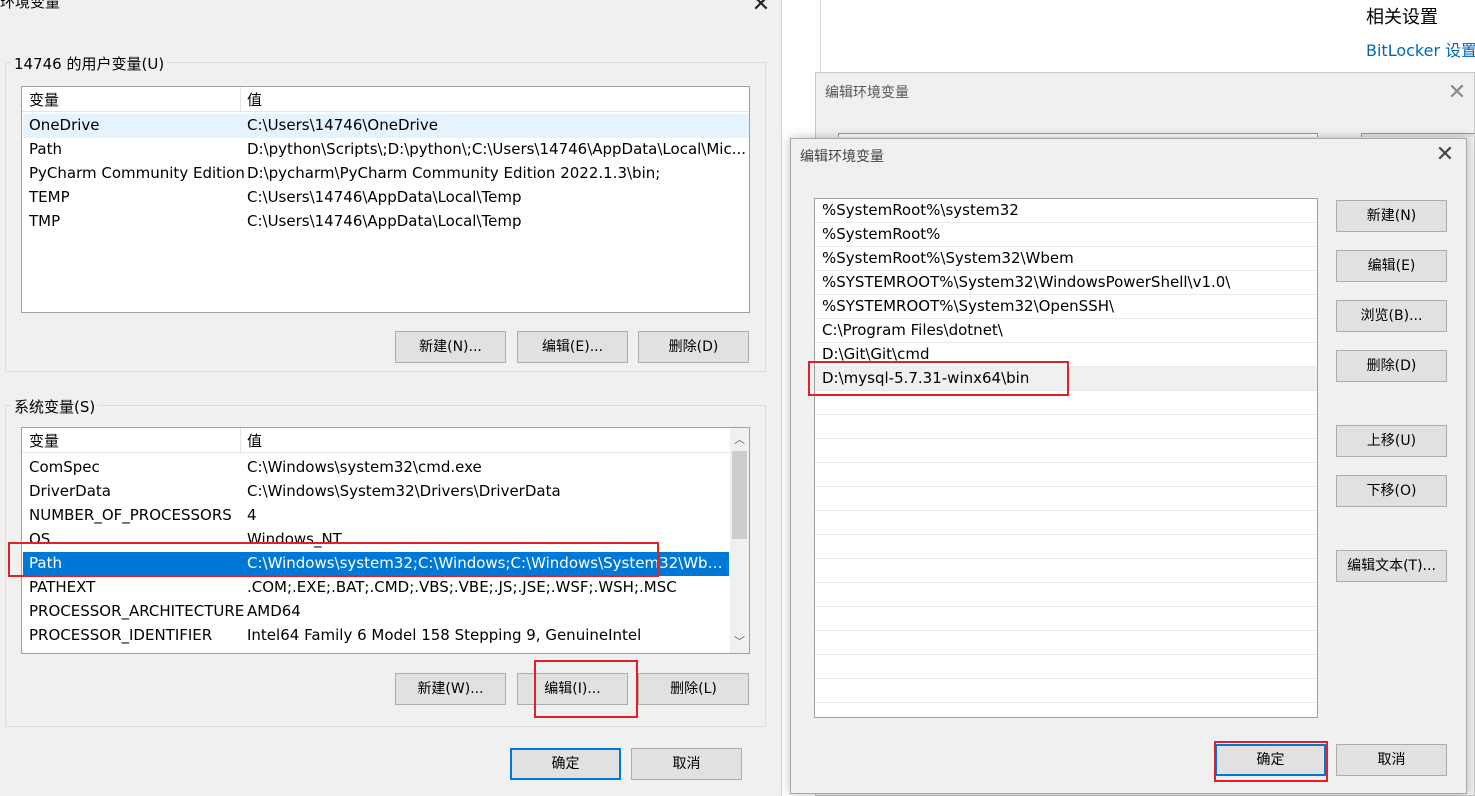  Describe the element at coordinates (64, 125) in the screenshot. I see `variable-name: OneDrive` at that location.